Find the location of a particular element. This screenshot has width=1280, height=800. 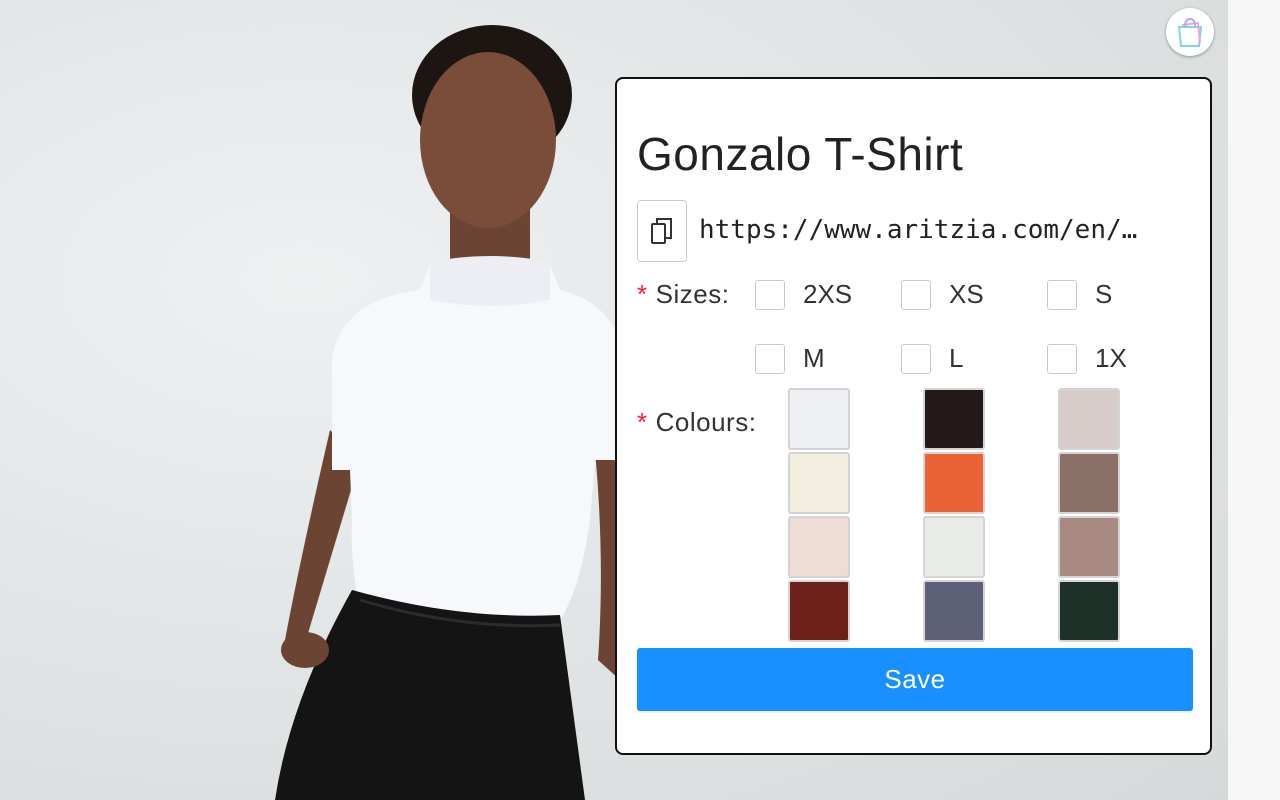

sizes-label-text: Sizes: is located at coordinates (692, 294).